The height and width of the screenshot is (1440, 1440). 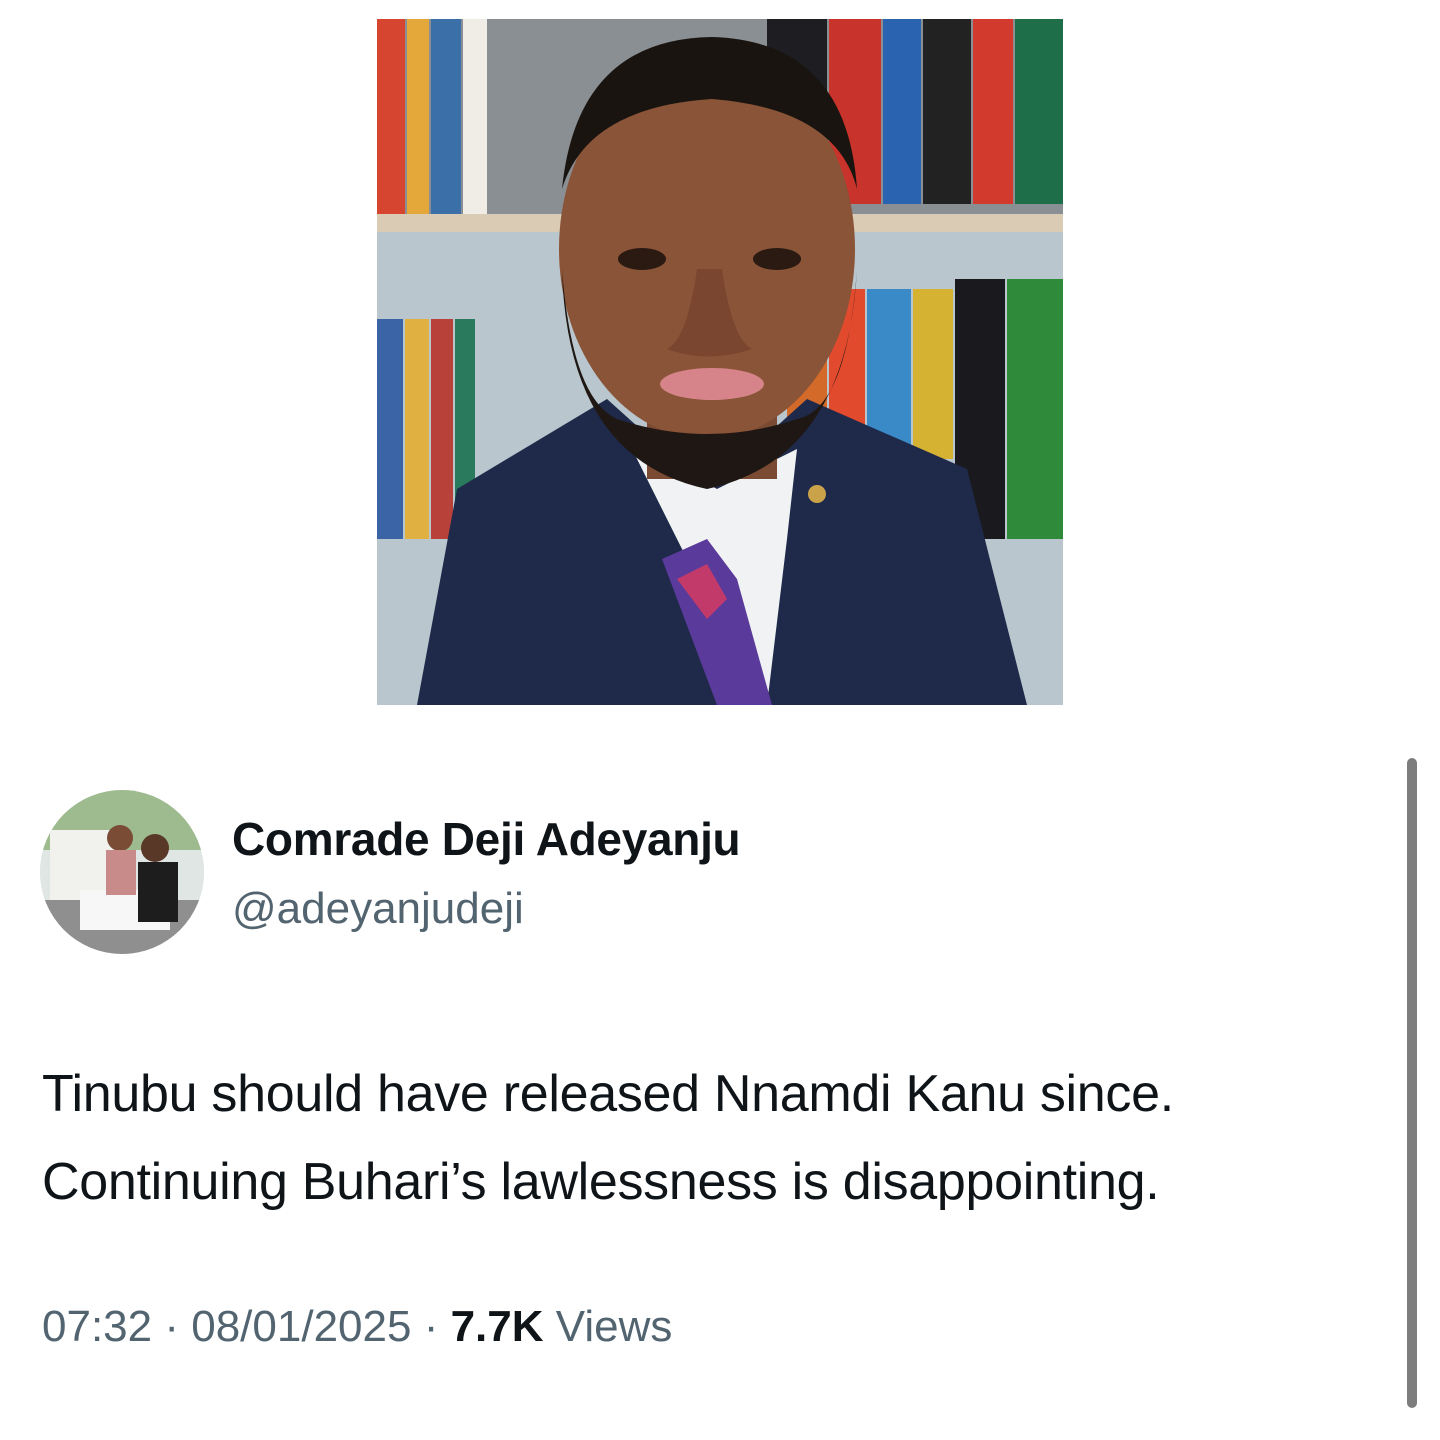 What do you see at coordinates (97, 1326) in the screenshot?
I see `tweet-time: 07:32` at bounding box center [97, 1326].